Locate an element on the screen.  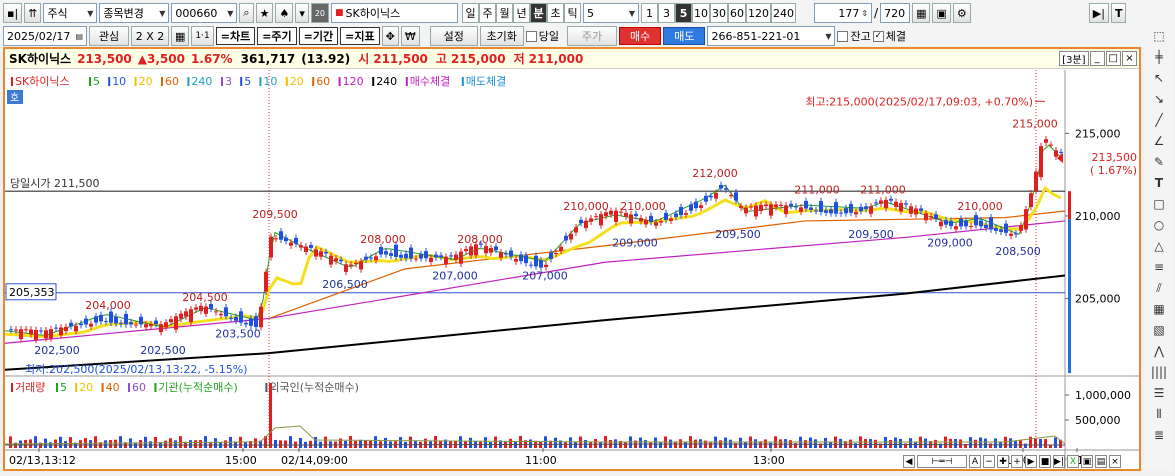
info-icon: 20 is located at coordinates (320, 13).